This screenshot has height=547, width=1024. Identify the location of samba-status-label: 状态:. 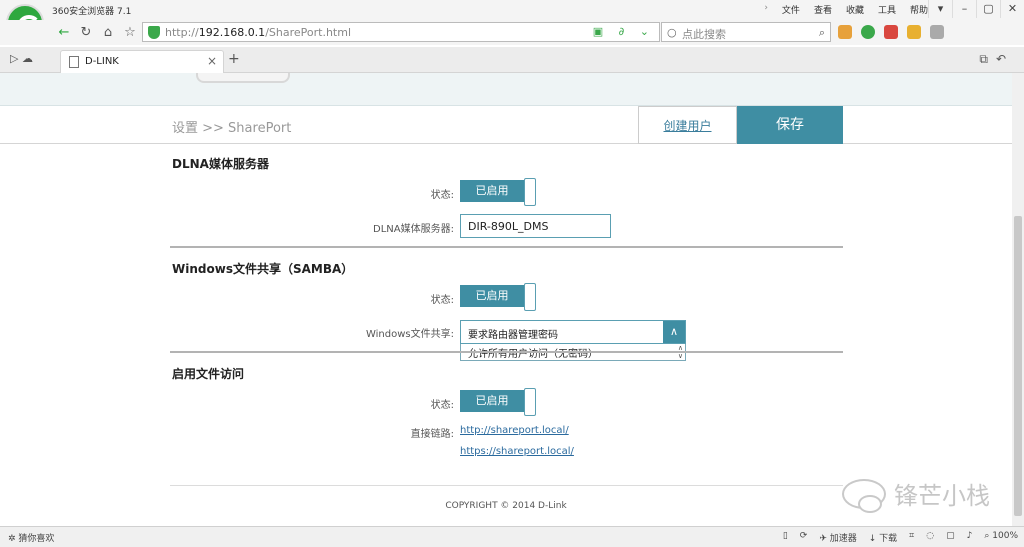
(442, 300).